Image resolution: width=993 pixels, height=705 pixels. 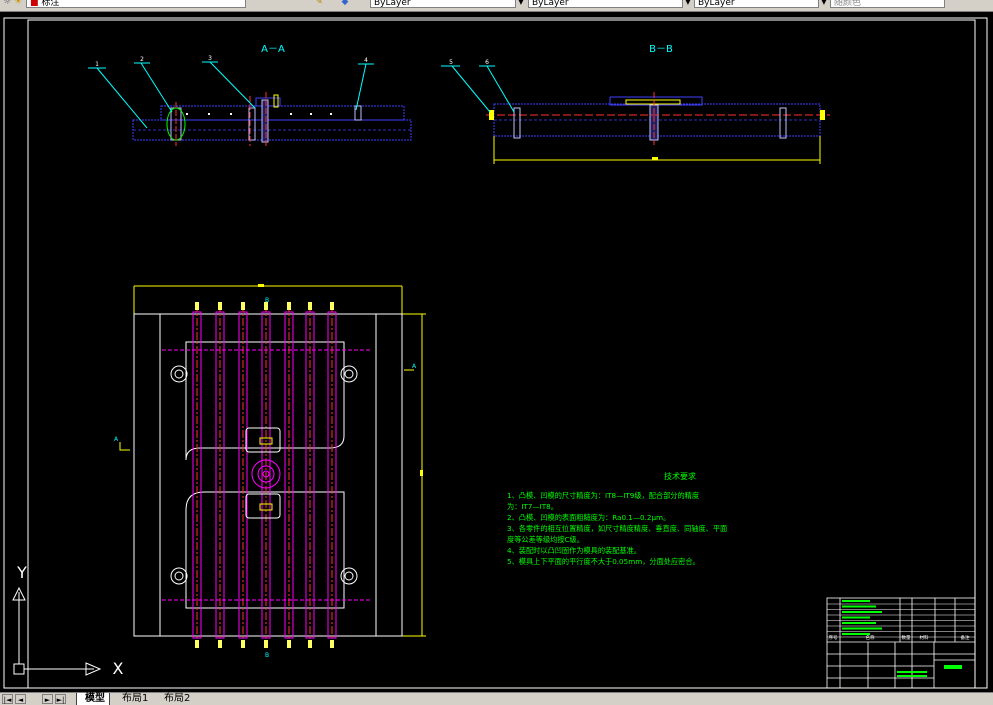 What do you see at coordinates (635, 104) in the screenshot?
I see `section-bb-view: B－B 5 6` at bounding box center [635, 104].